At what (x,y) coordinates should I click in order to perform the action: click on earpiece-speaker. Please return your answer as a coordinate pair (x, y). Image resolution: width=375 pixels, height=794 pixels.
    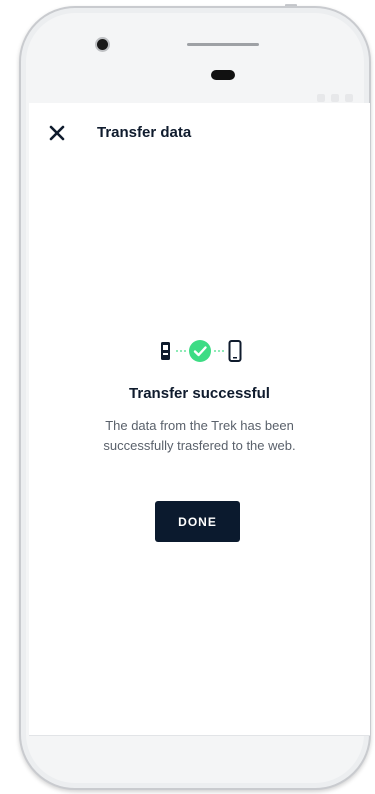
    Looking at the image, I should click on (223, 44).